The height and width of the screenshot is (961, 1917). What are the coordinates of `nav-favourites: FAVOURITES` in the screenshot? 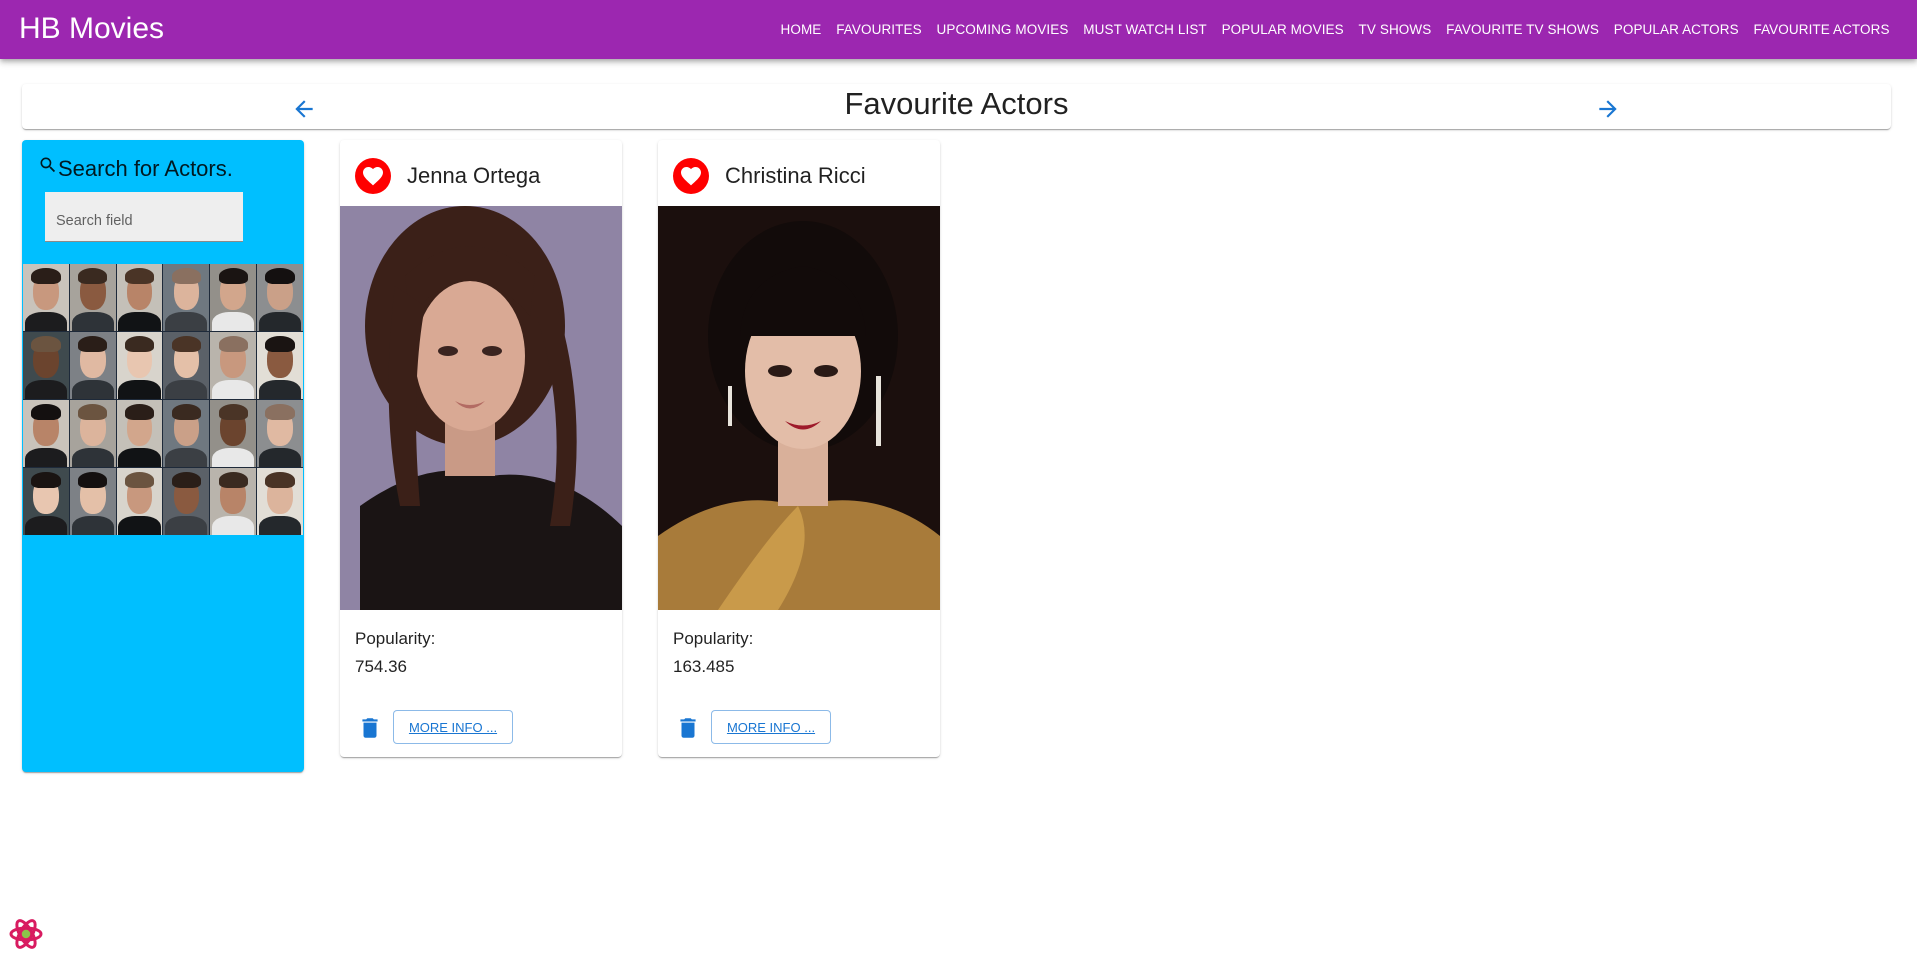 It's located at (879, 29).